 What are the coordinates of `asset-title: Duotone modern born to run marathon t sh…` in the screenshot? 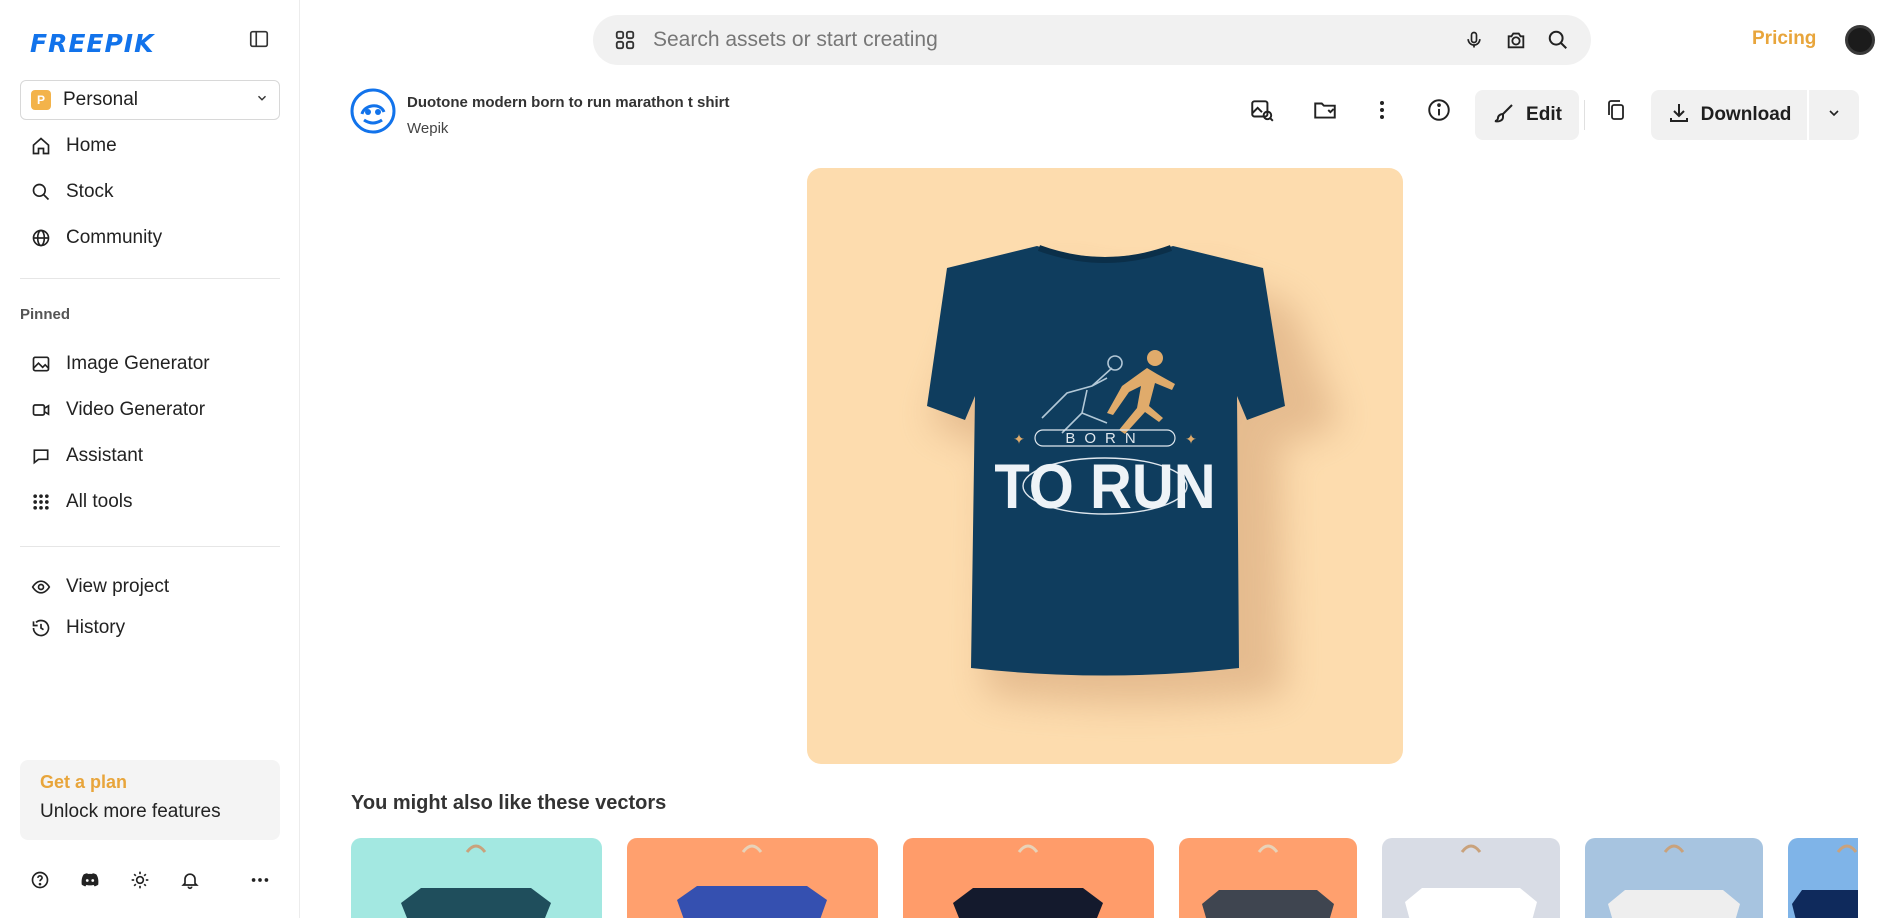 It's located at (568, 102).